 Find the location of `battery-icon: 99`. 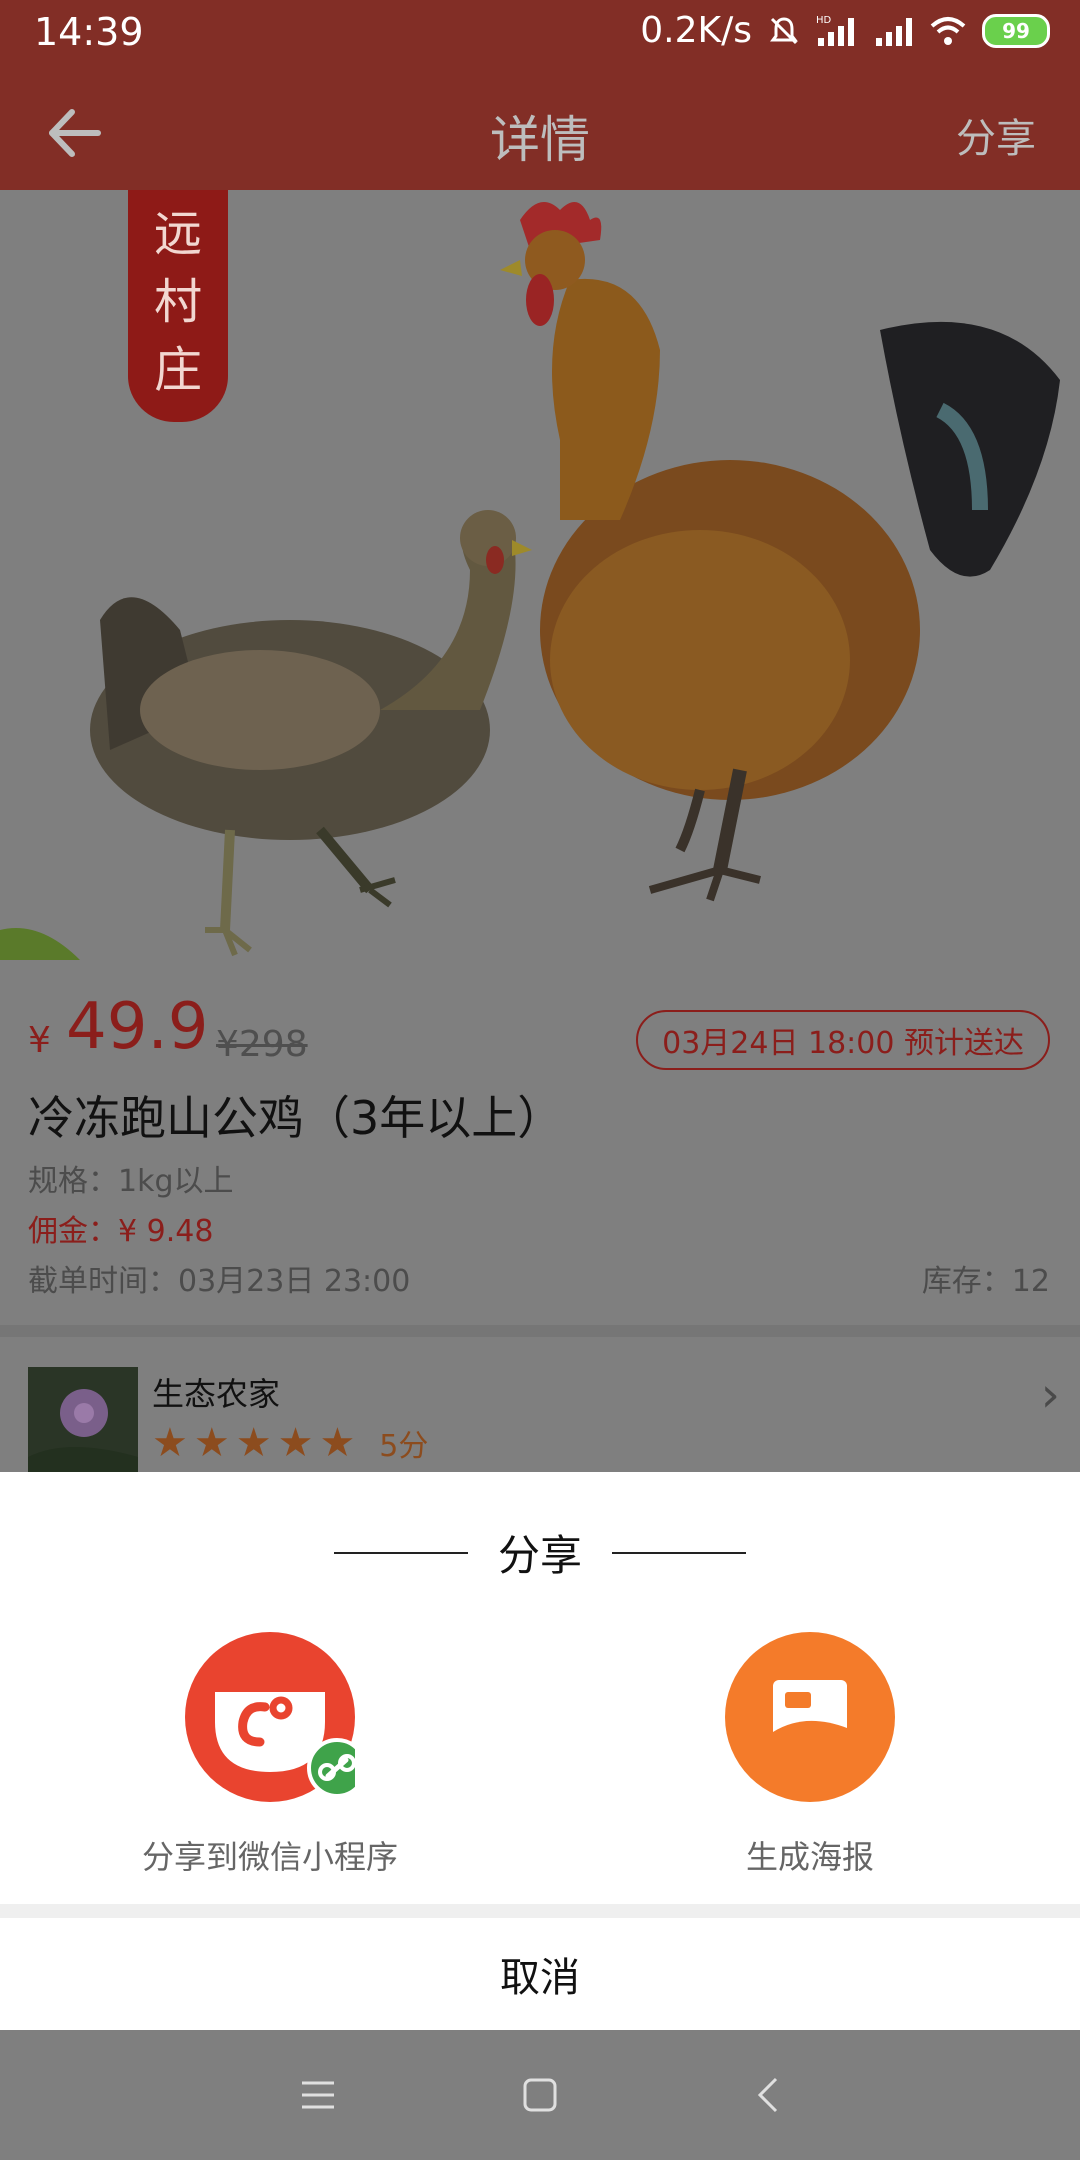

battery-icon: 99 is located at coordinates (1016, 30).